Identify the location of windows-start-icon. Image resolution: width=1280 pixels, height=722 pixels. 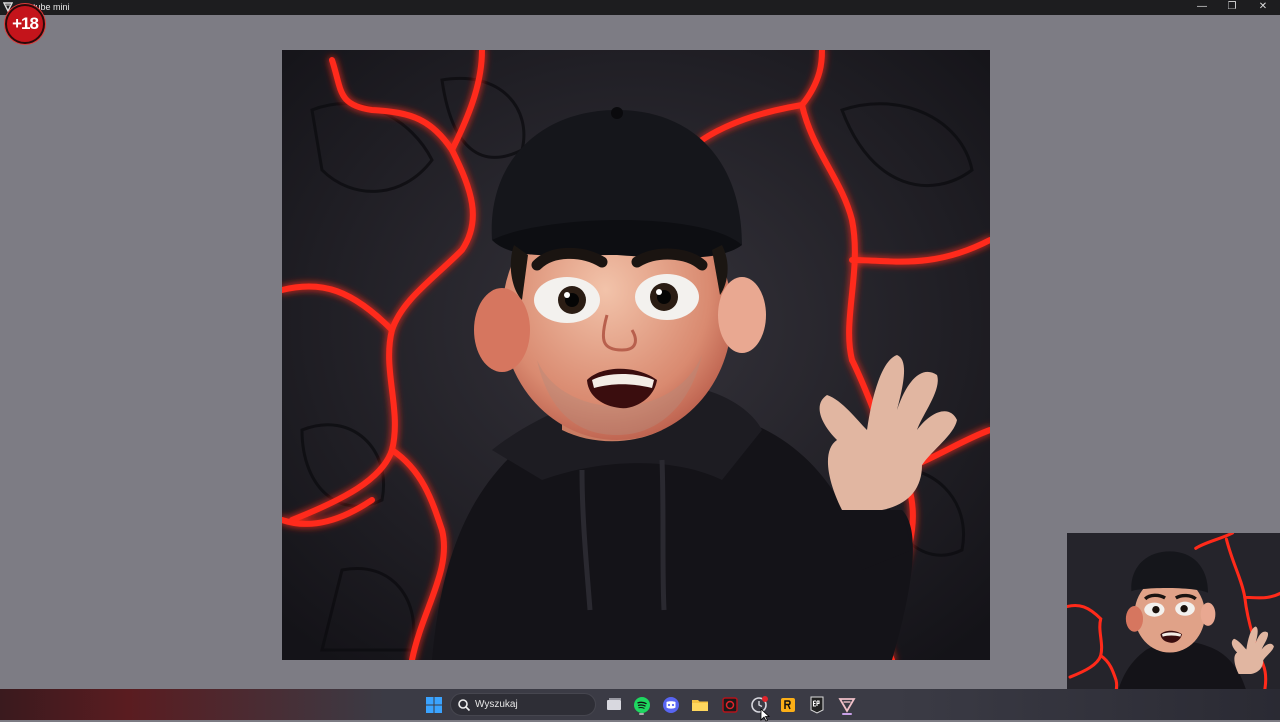
(434, 705).